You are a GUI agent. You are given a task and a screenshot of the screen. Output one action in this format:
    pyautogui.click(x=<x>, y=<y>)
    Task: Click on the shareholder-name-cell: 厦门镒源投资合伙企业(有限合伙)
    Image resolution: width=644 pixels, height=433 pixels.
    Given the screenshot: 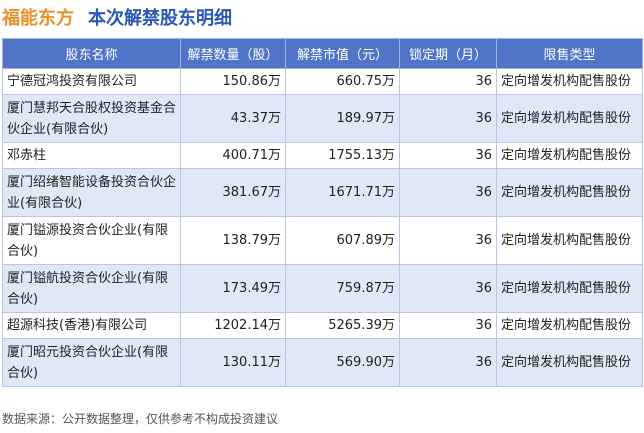 What is the action you would take?
    pyautogui.click(x=91, y=240)
    